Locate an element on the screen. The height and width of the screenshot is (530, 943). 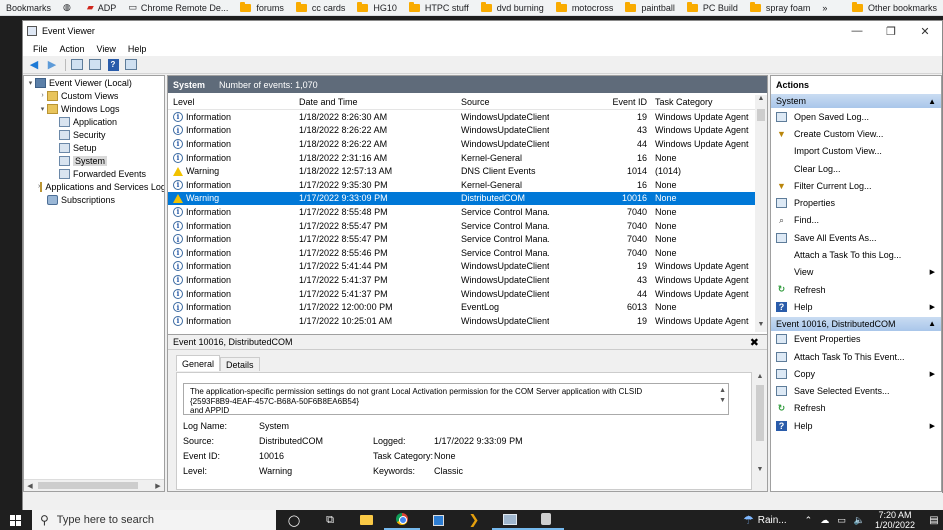
chrome-icon is located at coordinates (402, 520).